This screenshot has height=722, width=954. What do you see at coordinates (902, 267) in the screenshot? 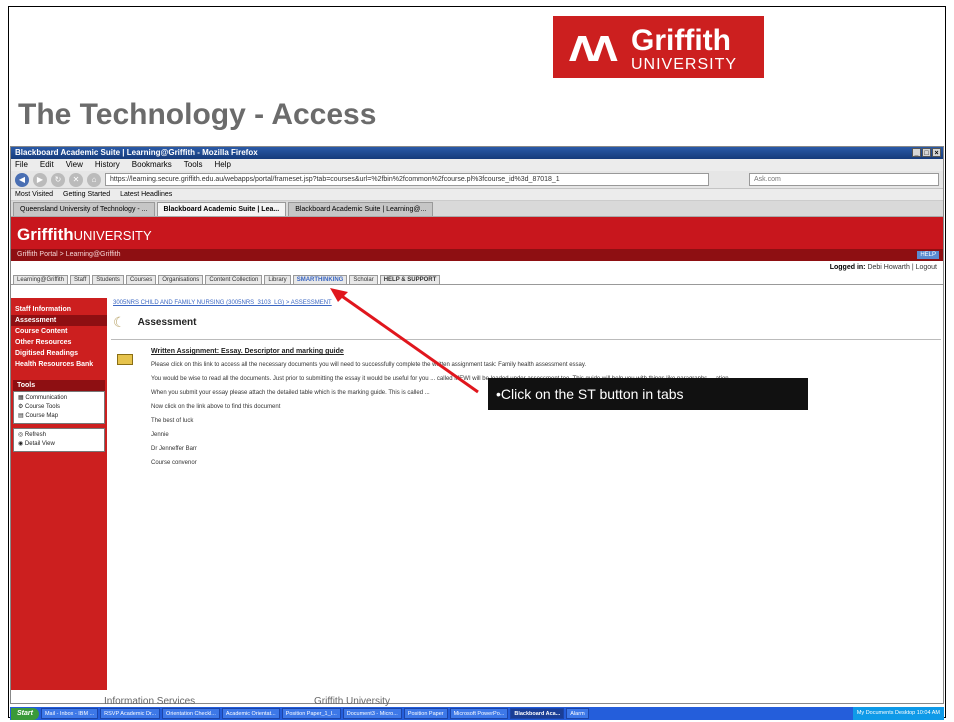
I see `logged-in-user: Debi Howarth | Logout` at bounding box center [902, 267].